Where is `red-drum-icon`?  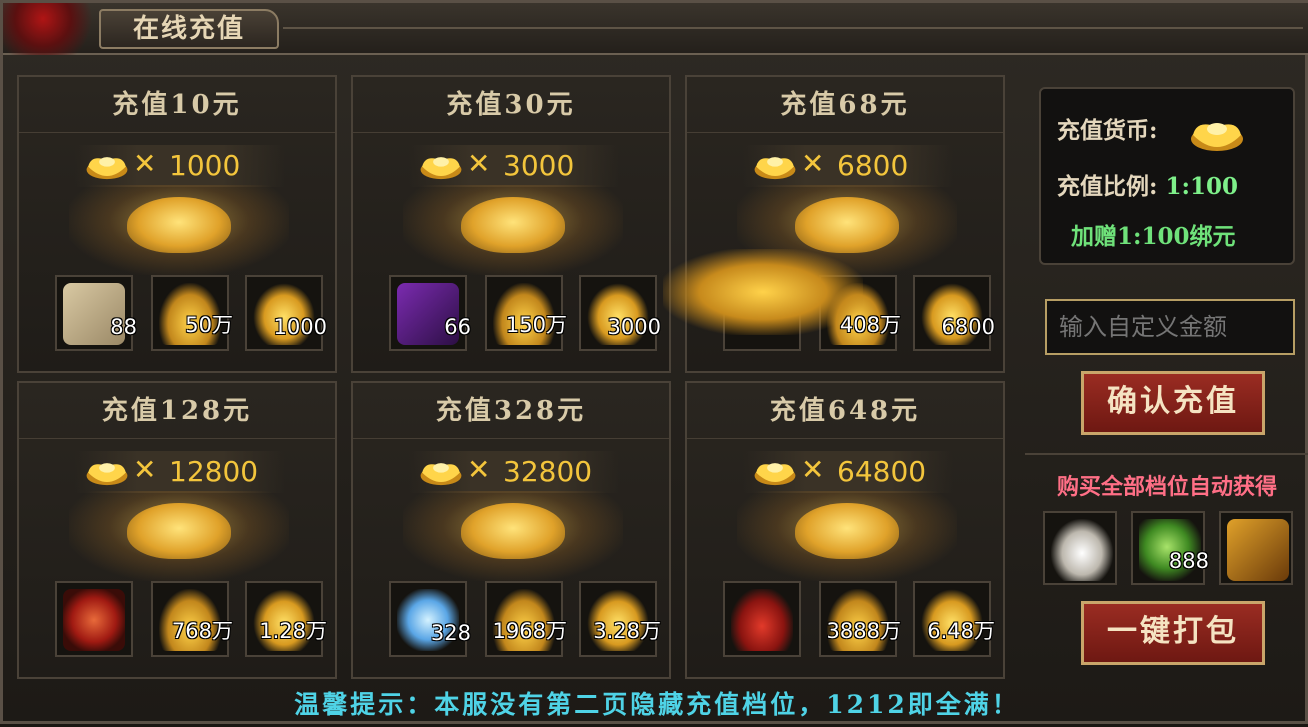 red-drum-icon is located at coordinates (94, 620).